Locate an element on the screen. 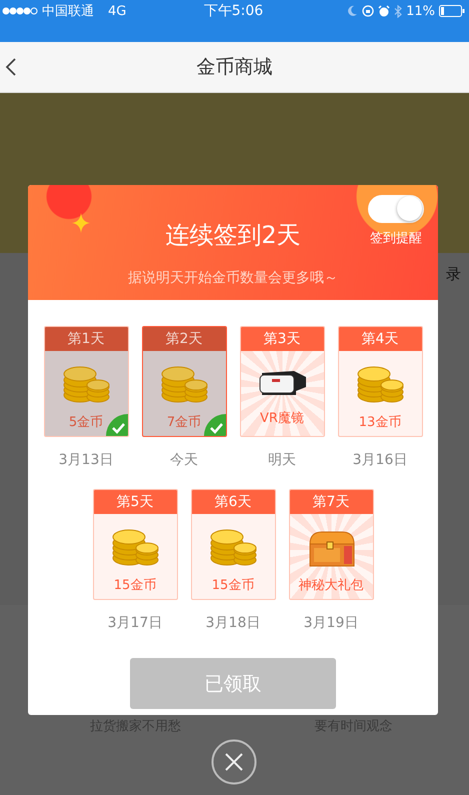 The width and height of the screenshot is (469, 795). day-date: 明天 is located at coordinates (282, 460).